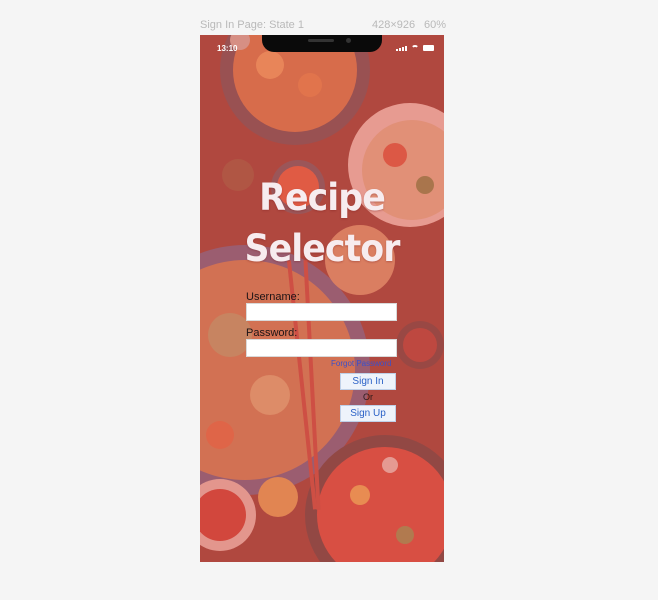  I want to click on sign-up-button: Sign Up, so click(368, 413).